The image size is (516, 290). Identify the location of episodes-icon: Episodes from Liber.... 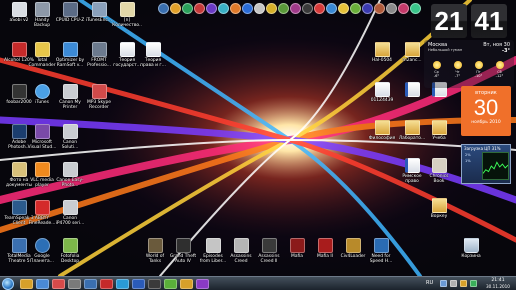
(213, 251).